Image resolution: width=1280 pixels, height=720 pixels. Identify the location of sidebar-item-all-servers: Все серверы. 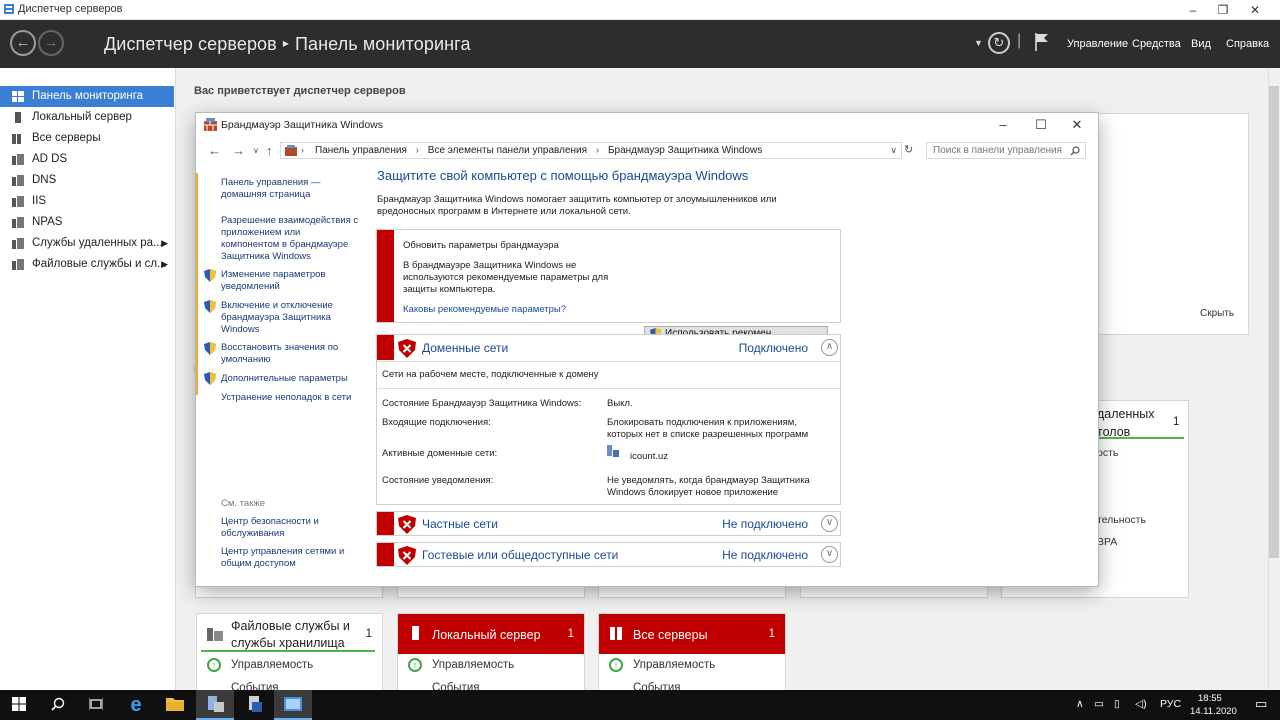
(87, 138).